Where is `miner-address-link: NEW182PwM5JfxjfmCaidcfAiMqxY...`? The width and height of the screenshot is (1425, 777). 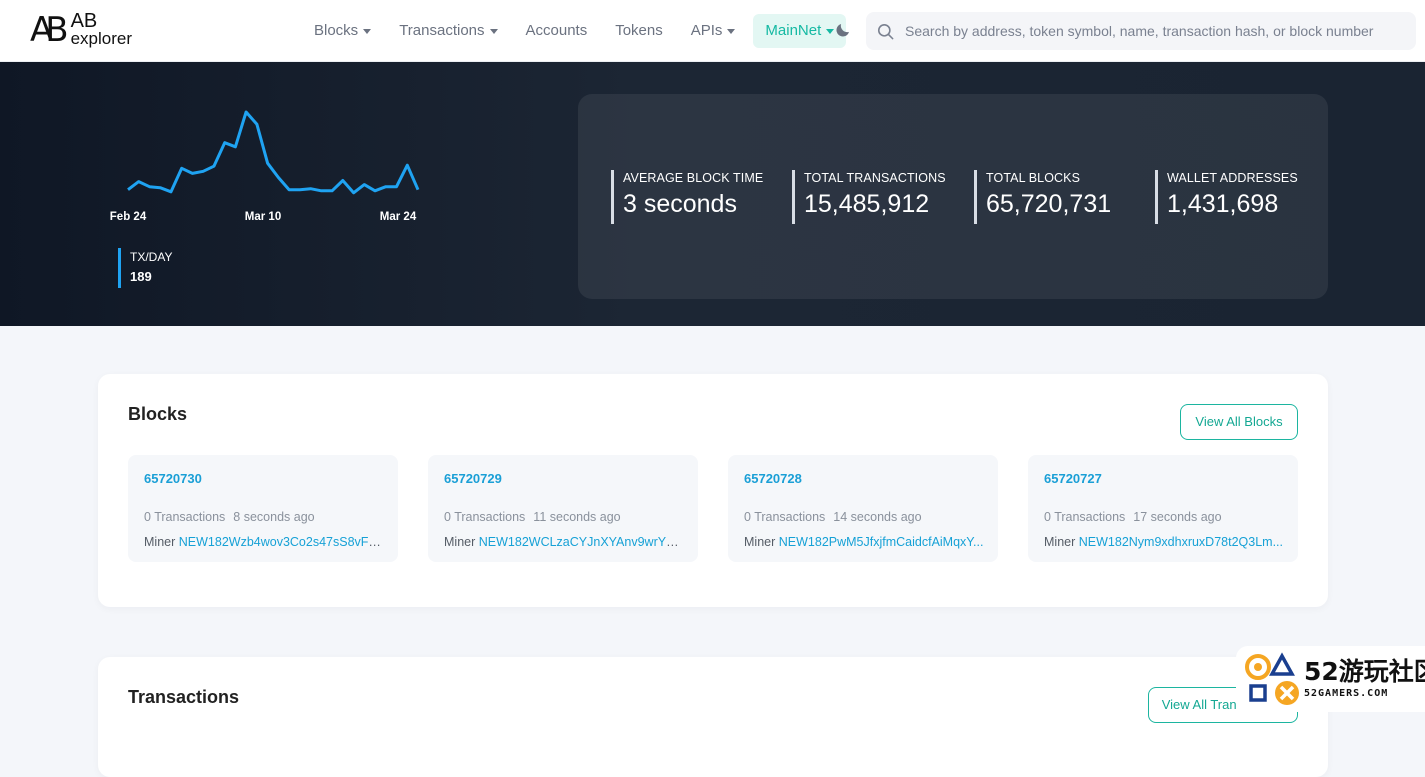 miner-address-link: NEW182PwM5JfxjfmCaidcfAiMqxY... is located at coordinates (881, 542).